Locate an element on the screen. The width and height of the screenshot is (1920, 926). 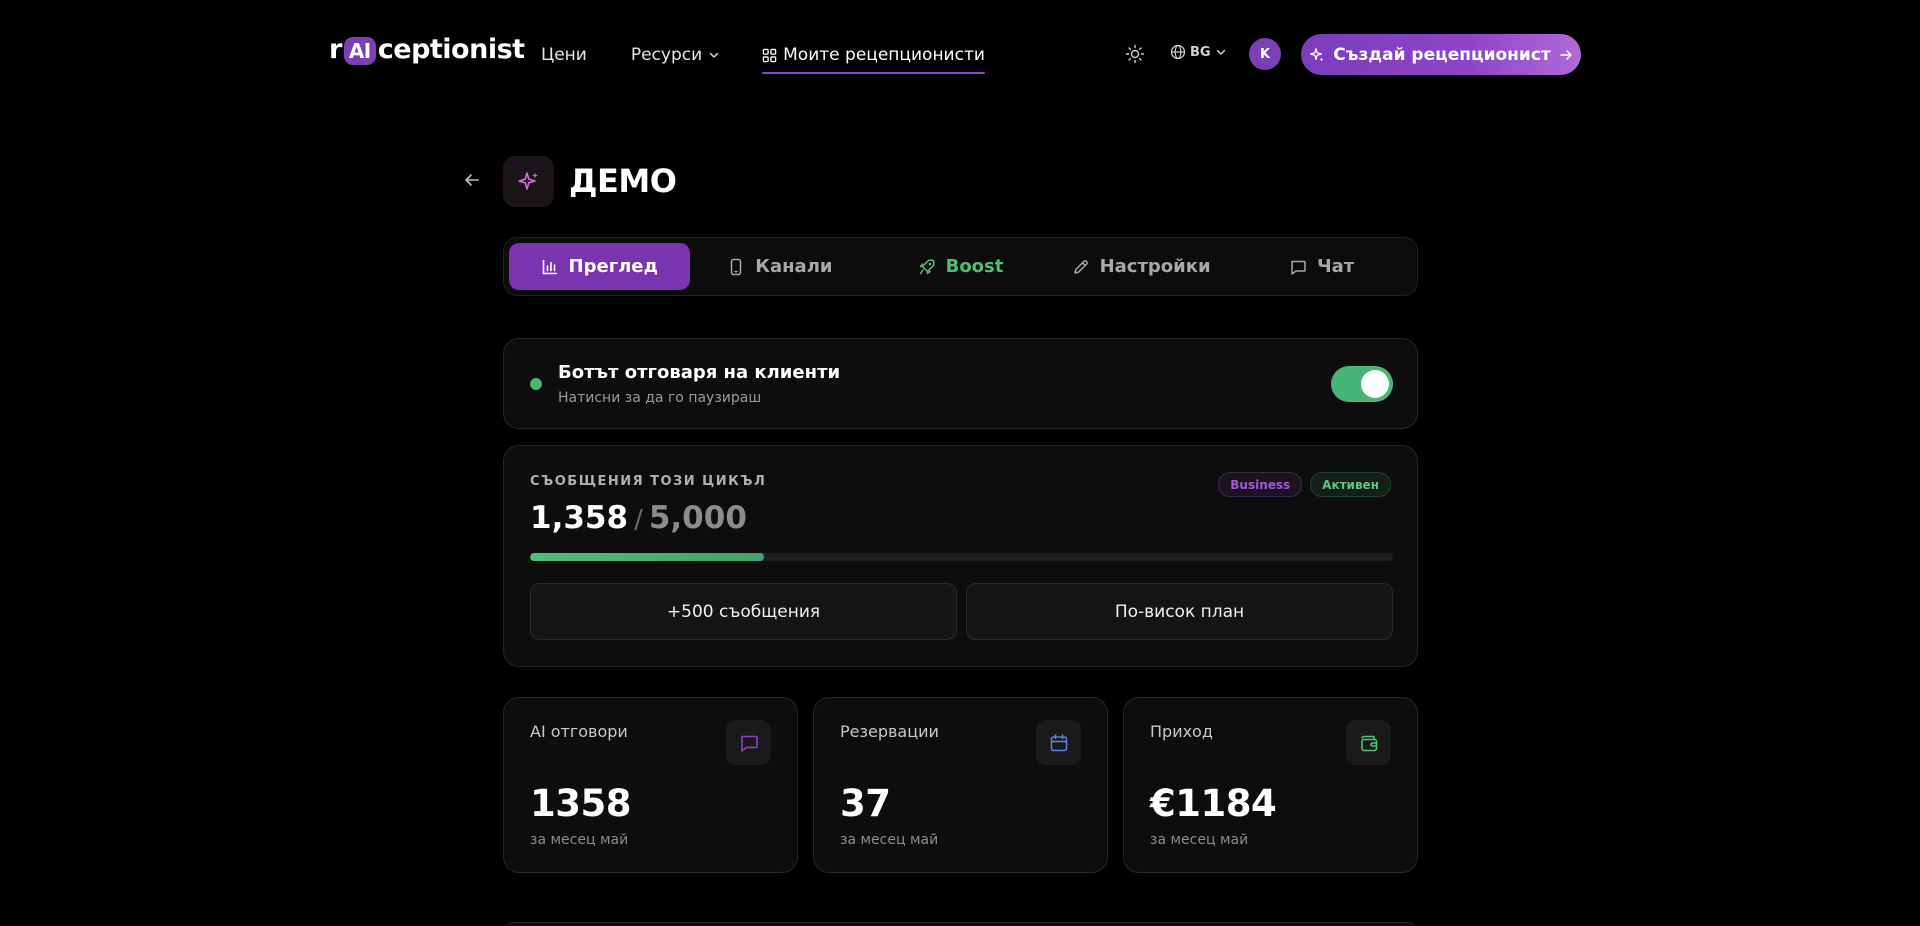
usage-progress-bar is located at coordinates (961, 557).